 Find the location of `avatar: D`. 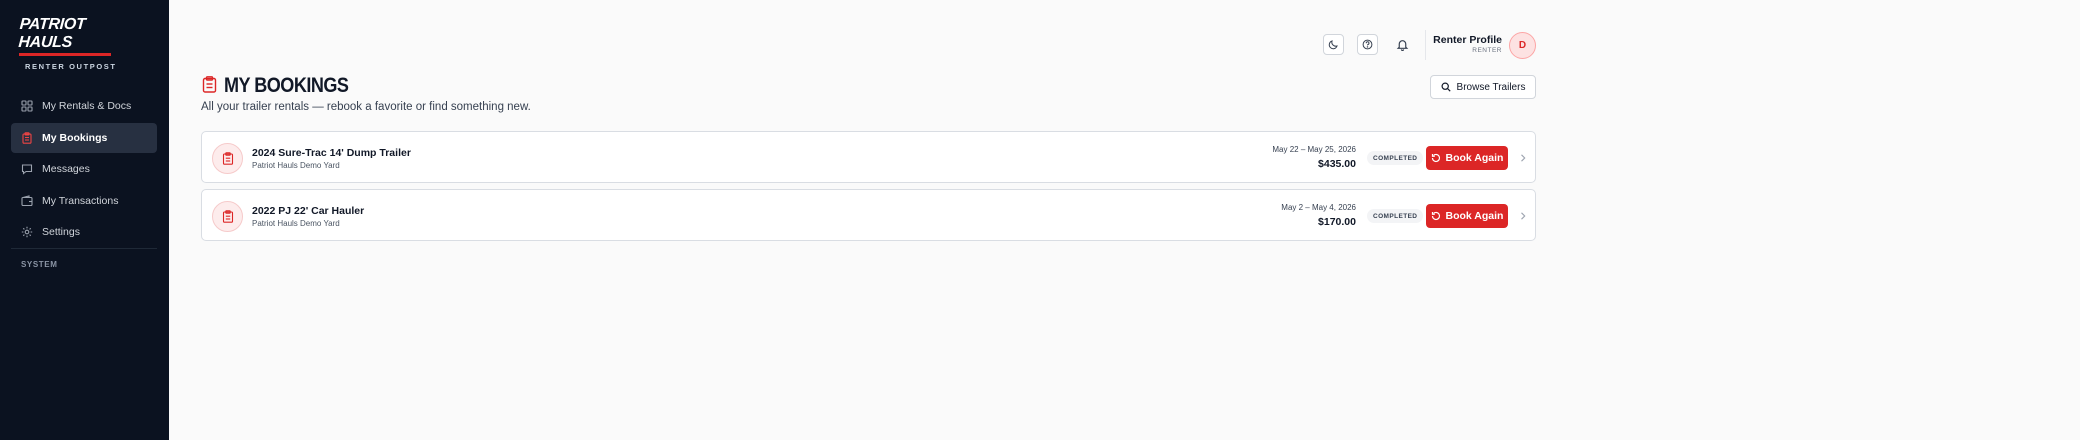

avatar: D is located at coordinates (1522, 45).